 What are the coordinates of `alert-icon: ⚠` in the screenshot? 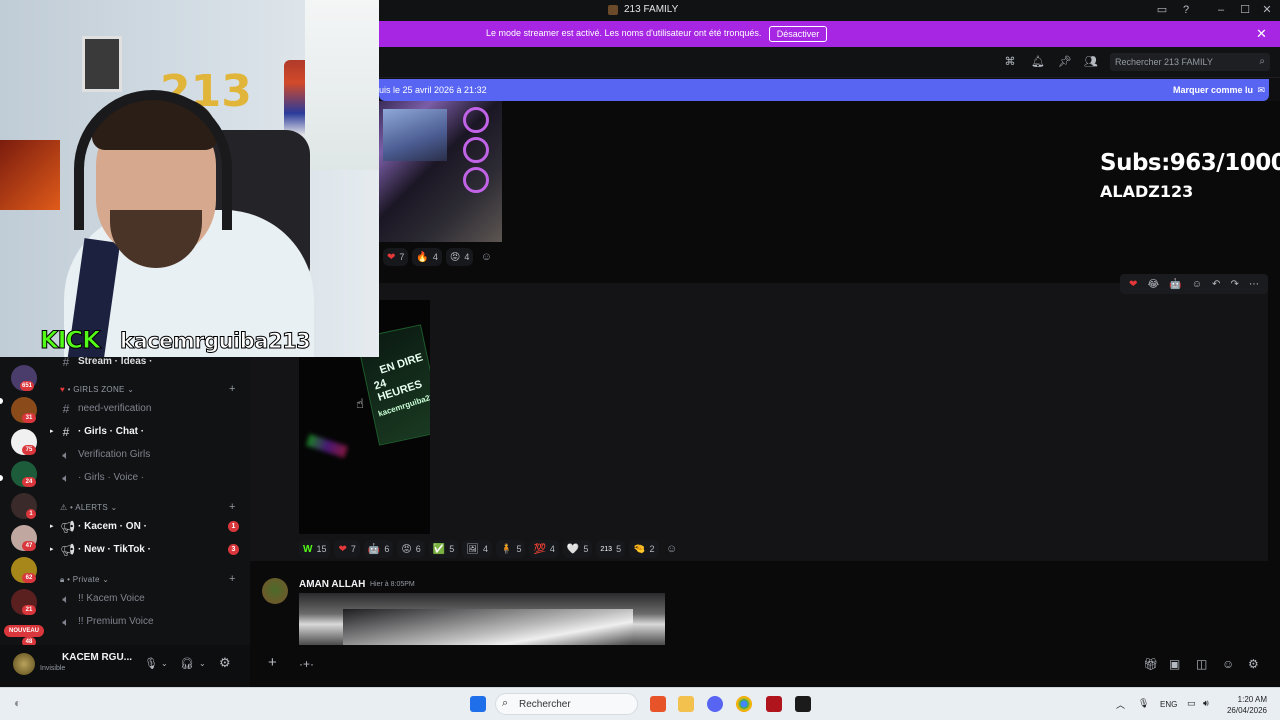 It's located at (64, 507).